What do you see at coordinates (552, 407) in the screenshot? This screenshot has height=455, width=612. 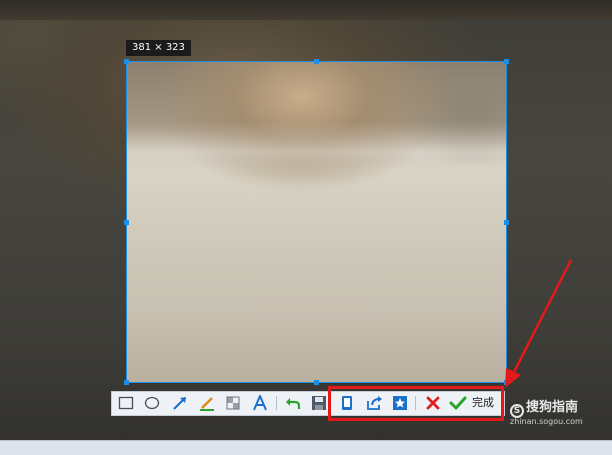 I see `watermark-brand-text: 搜狗指南` at bounding box center [552, 407].